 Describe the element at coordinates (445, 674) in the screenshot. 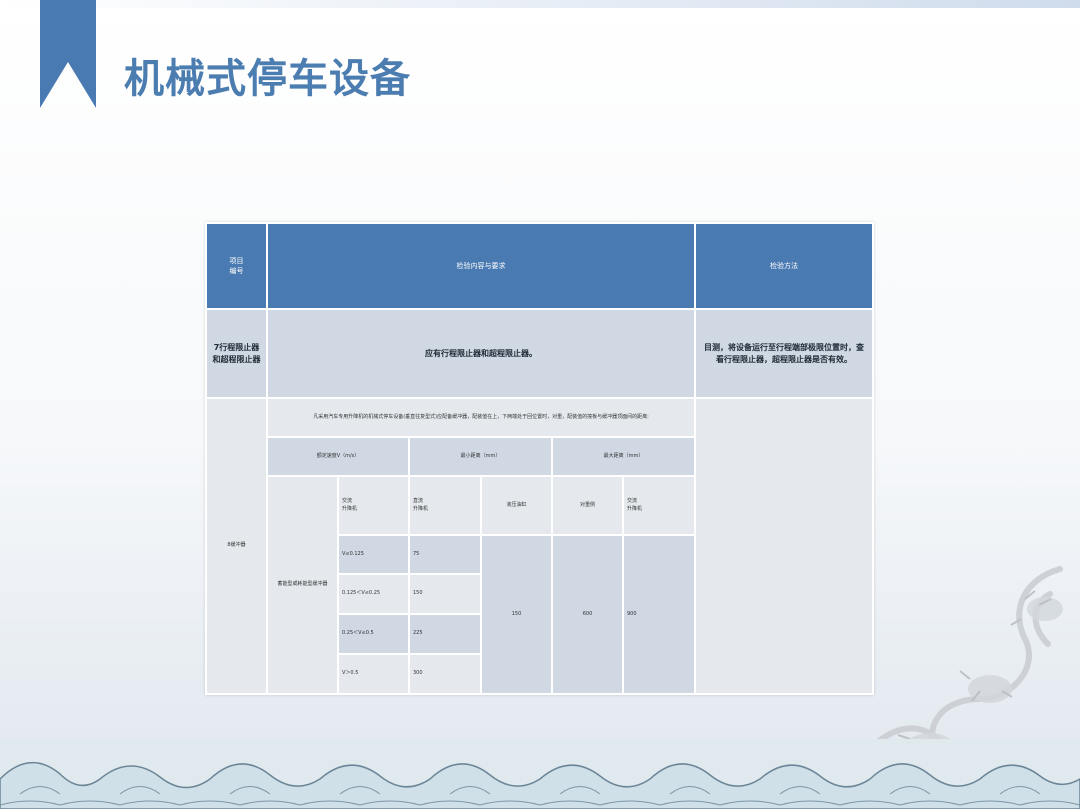

I see `min-value-4: 300` at that location.